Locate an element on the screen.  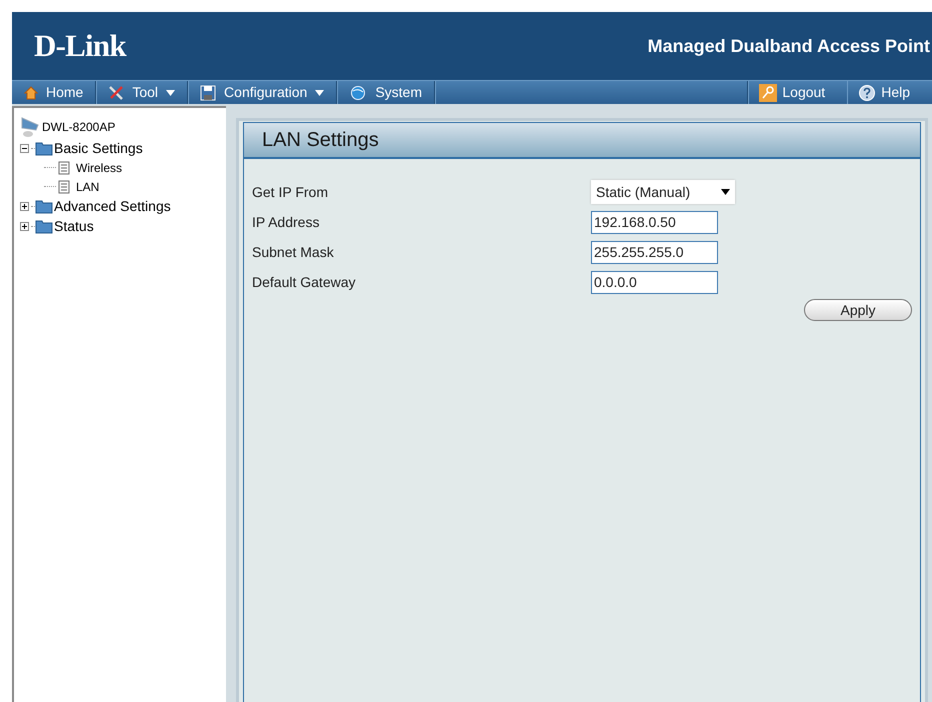
panel-title: LAN Settings is located at coordinates (320, 140).